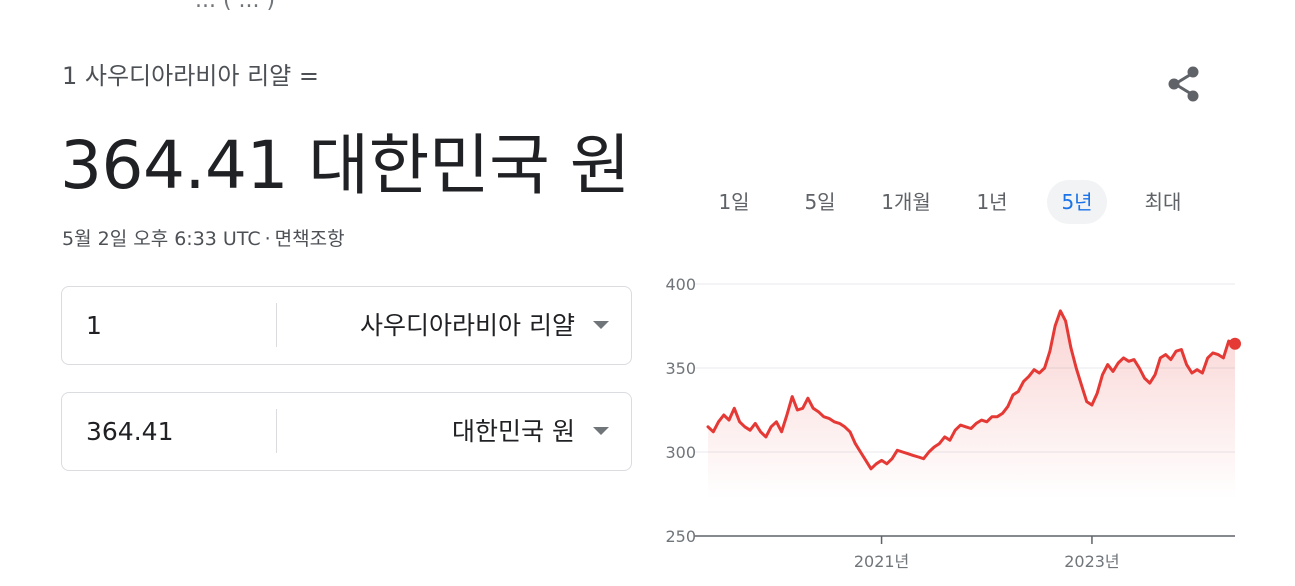  Describe the element at coordinates (1077, 202) in the screenshot. I see `range-tab-5y: 5년` at that location.